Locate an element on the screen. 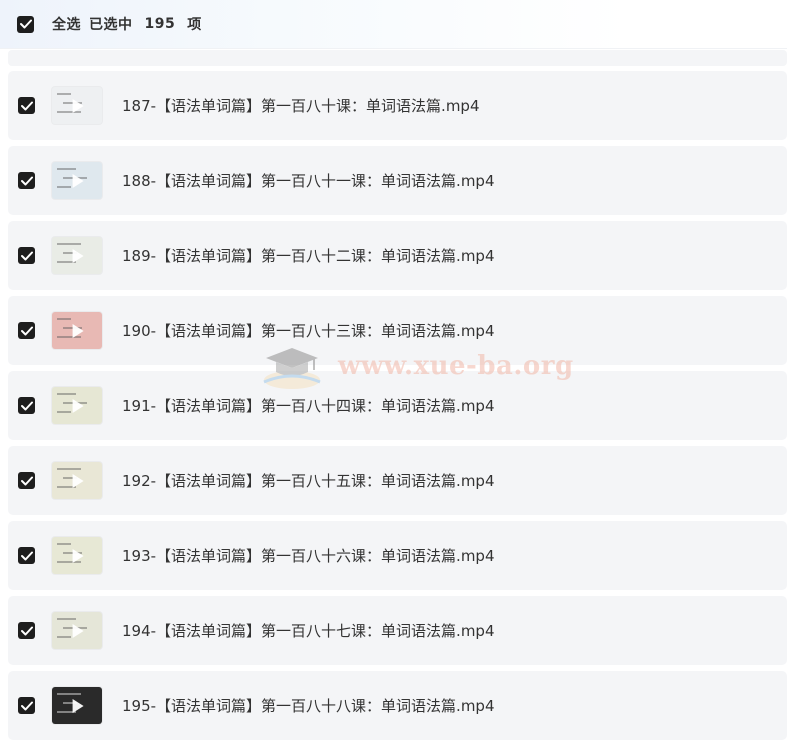 This screenshot has height=746, width=787. selection-summary: 全选 已选中 195 项 is located at coordinates (127, 24).